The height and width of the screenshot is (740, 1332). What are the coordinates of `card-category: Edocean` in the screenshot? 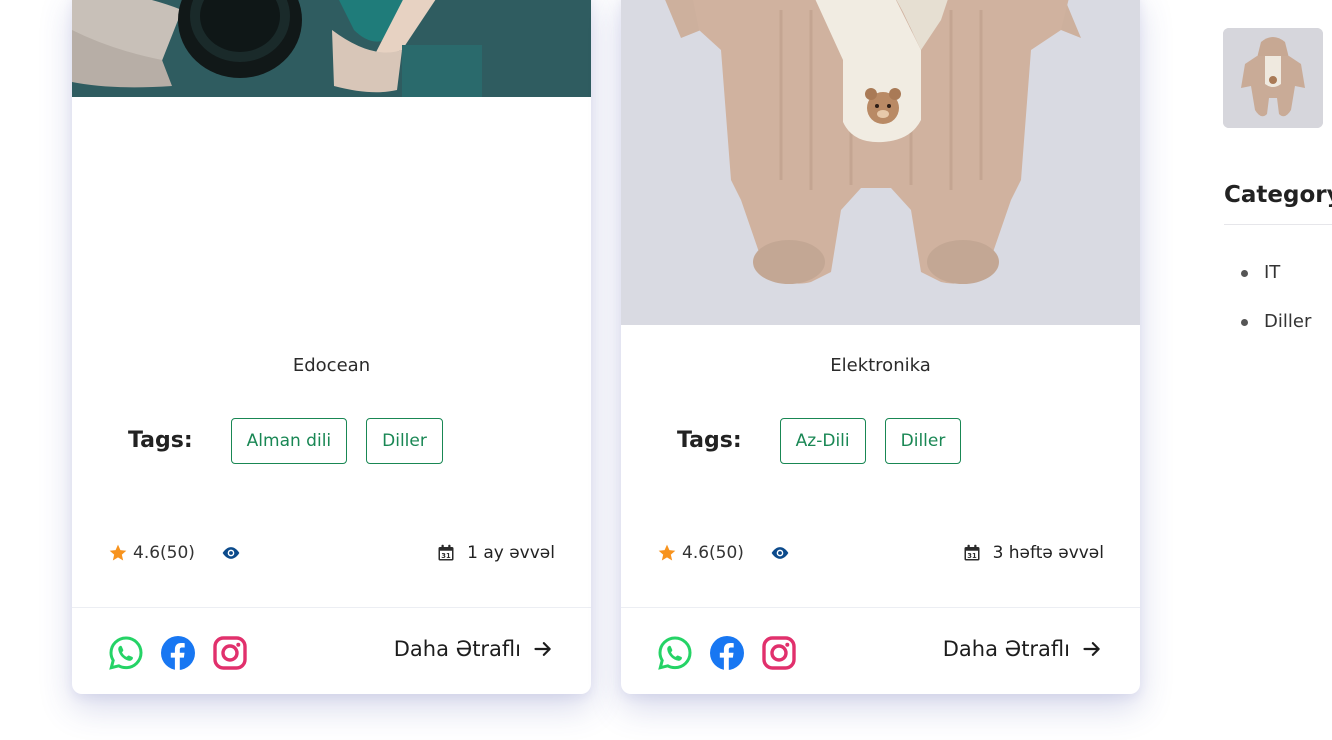 It's located at (331, 365).